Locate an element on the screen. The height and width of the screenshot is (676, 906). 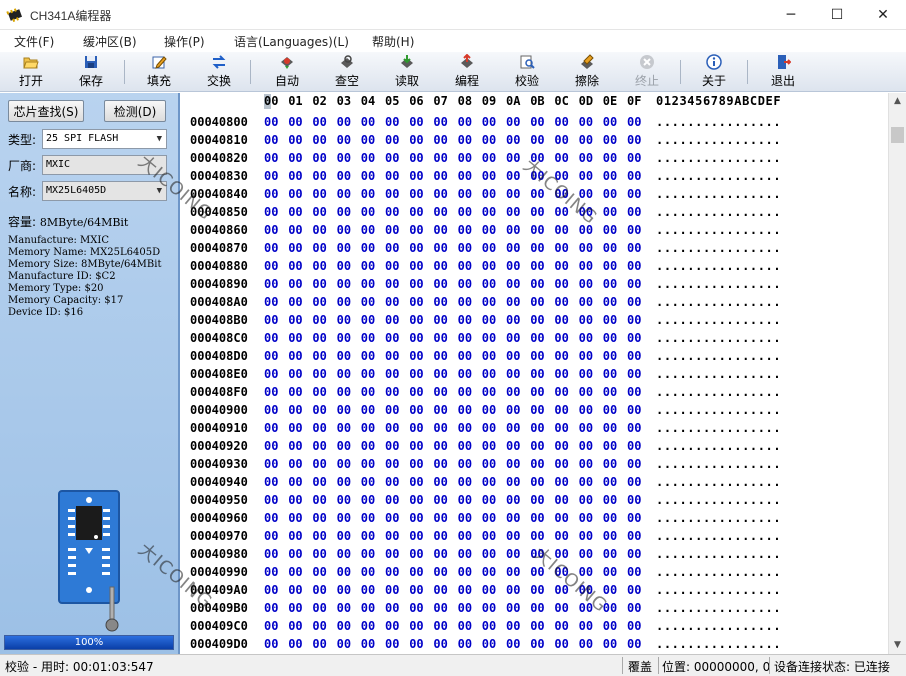
open-button: 打开 is located at coordinates (31, 72).